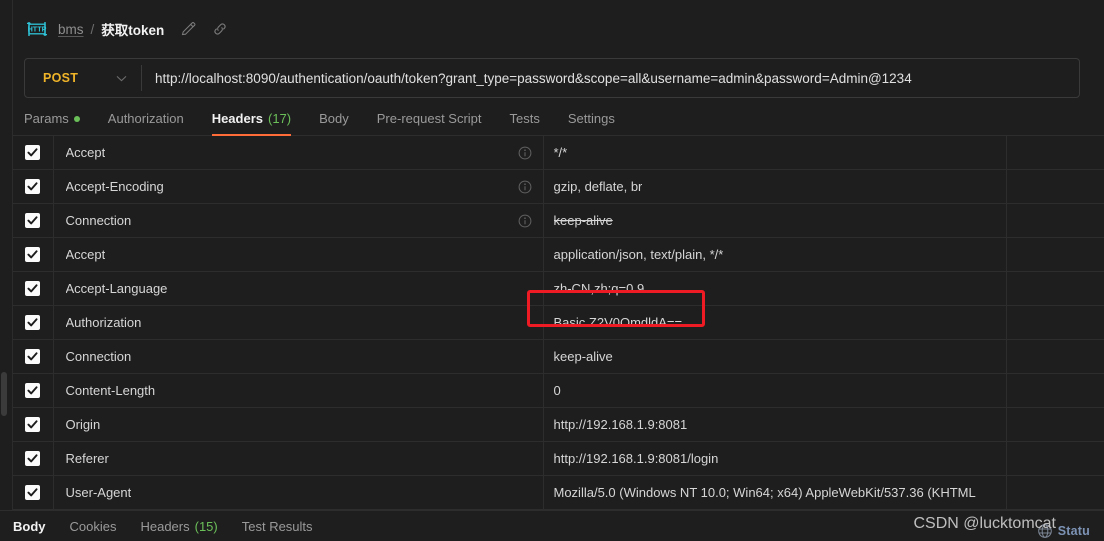  I want to click on tab-pre-request-script: Pre-request Script, so click(429, 123).